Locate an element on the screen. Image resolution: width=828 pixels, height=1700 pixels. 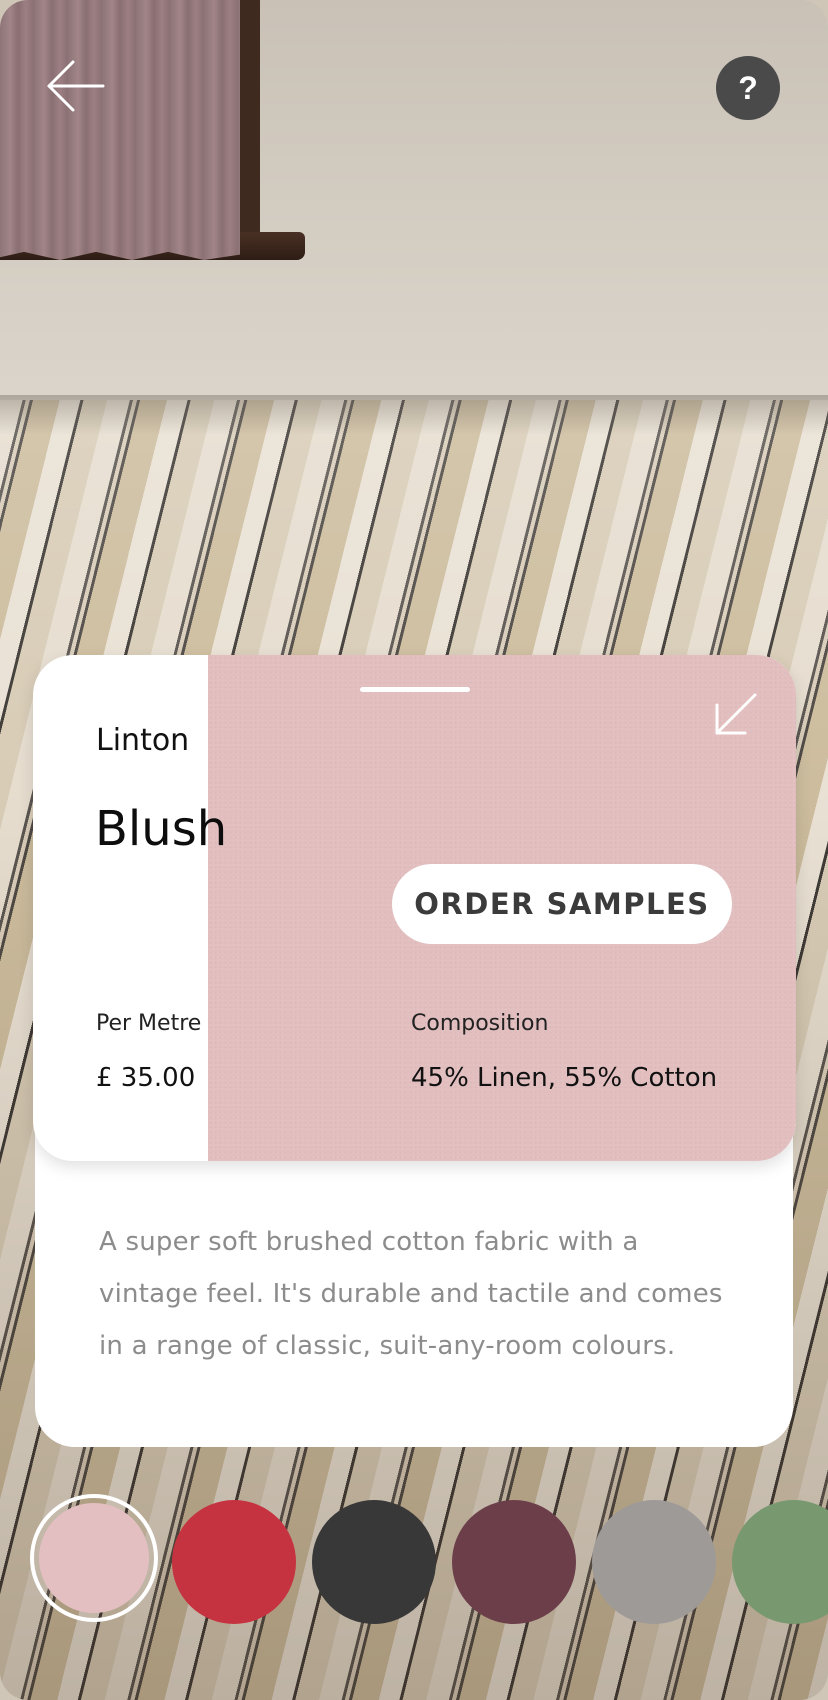
composition-value: 45% Linen, 55% Cotton is located at coordinates (564, 1078).